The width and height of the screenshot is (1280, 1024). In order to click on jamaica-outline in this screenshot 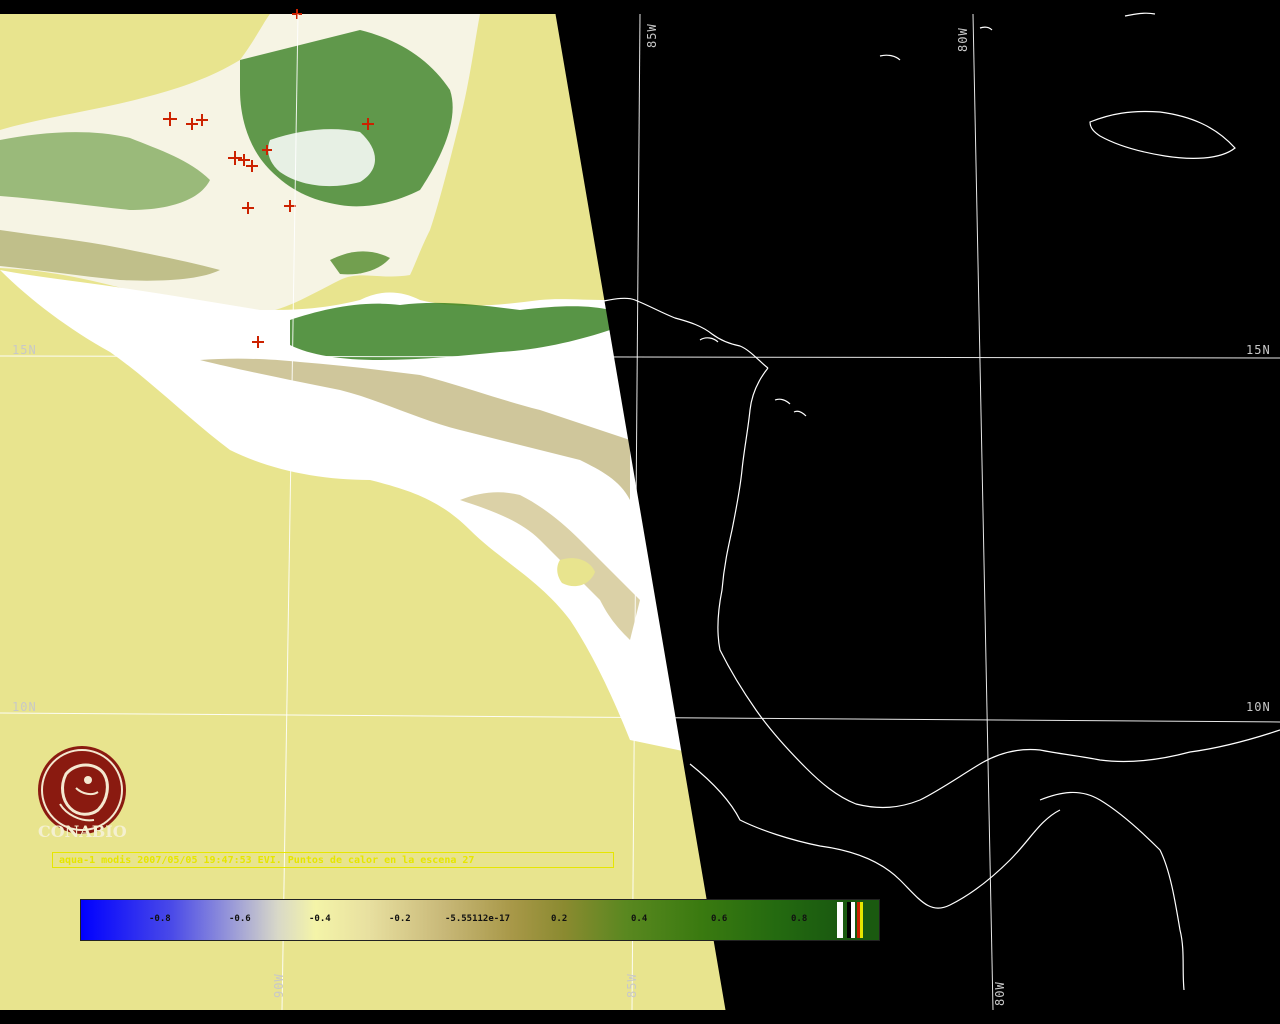, I will do `click(1162, 134)`.